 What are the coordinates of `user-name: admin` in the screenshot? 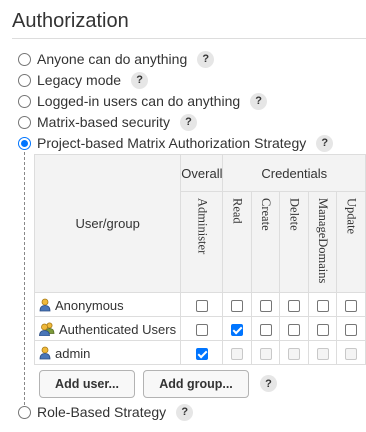 It's located at (73, 353).